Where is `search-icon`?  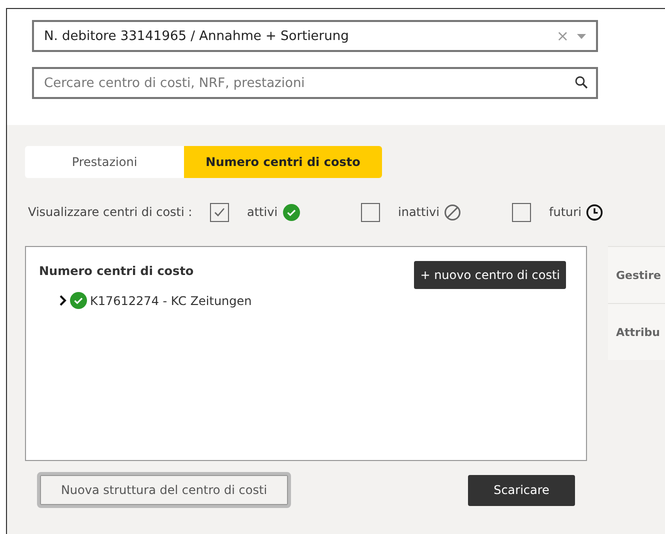
search-icon is located at coordinates (581, 82).